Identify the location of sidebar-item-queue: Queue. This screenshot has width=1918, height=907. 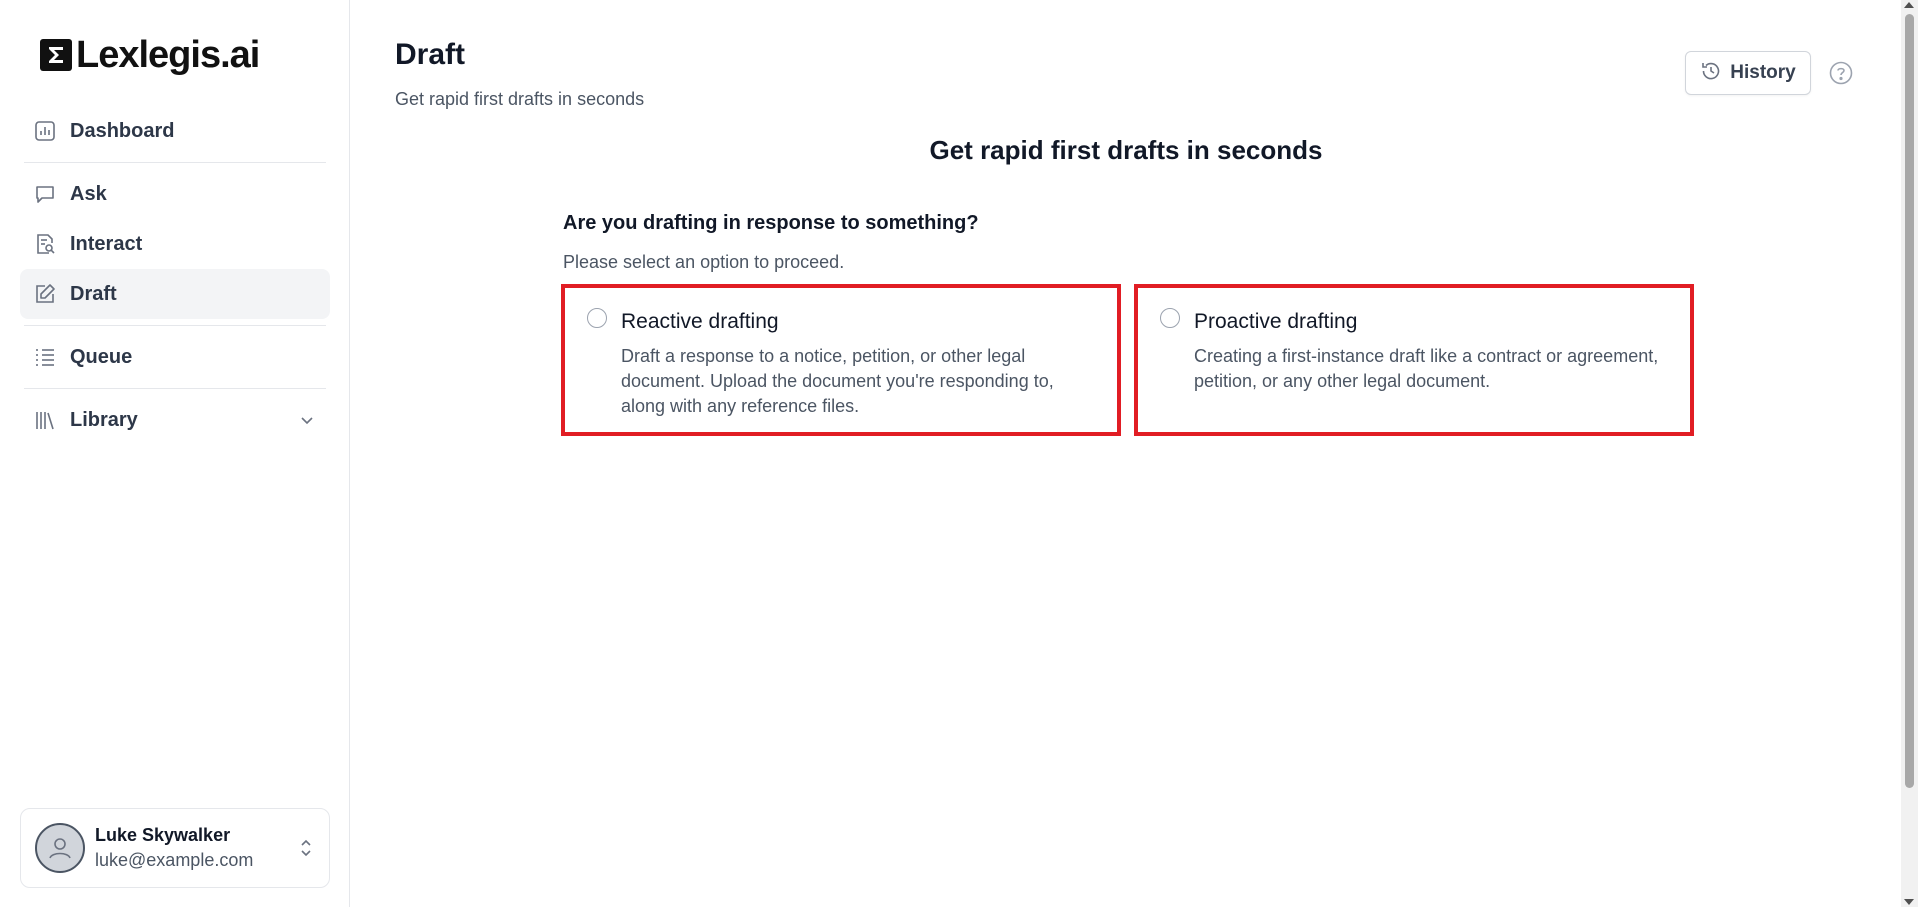
(175, 357).